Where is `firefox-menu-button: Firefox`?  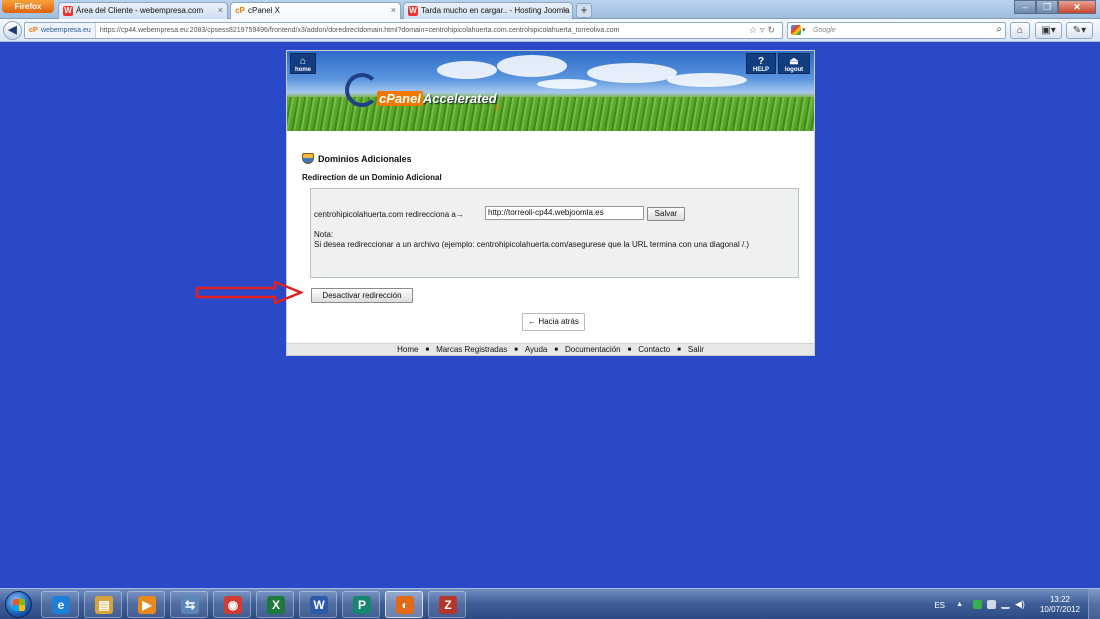
firefox-menu-button: Firefox is located at coordinates (28, 6).